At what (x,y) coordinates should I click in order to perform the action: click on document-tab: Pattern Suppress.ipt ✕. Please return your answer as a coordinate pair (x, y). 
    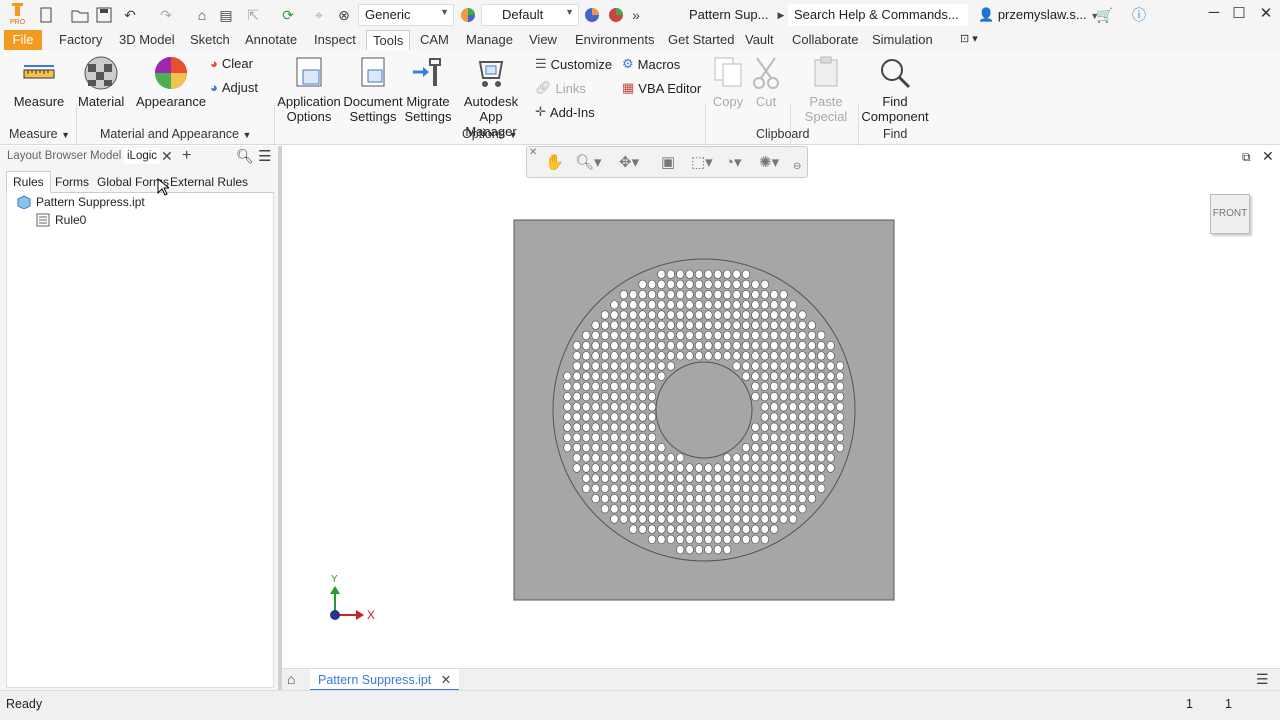
    Looking at the image, I should click on (385, 680).